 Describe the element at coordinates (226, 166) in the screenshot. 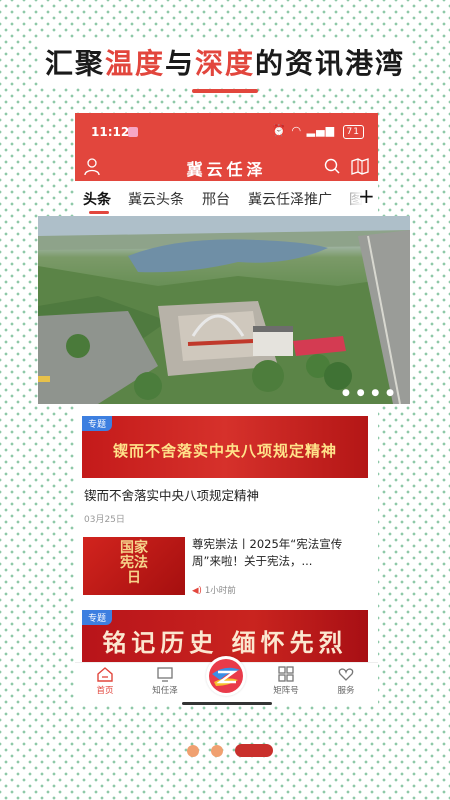

I see `app-header: 冀云任泽` at that location.